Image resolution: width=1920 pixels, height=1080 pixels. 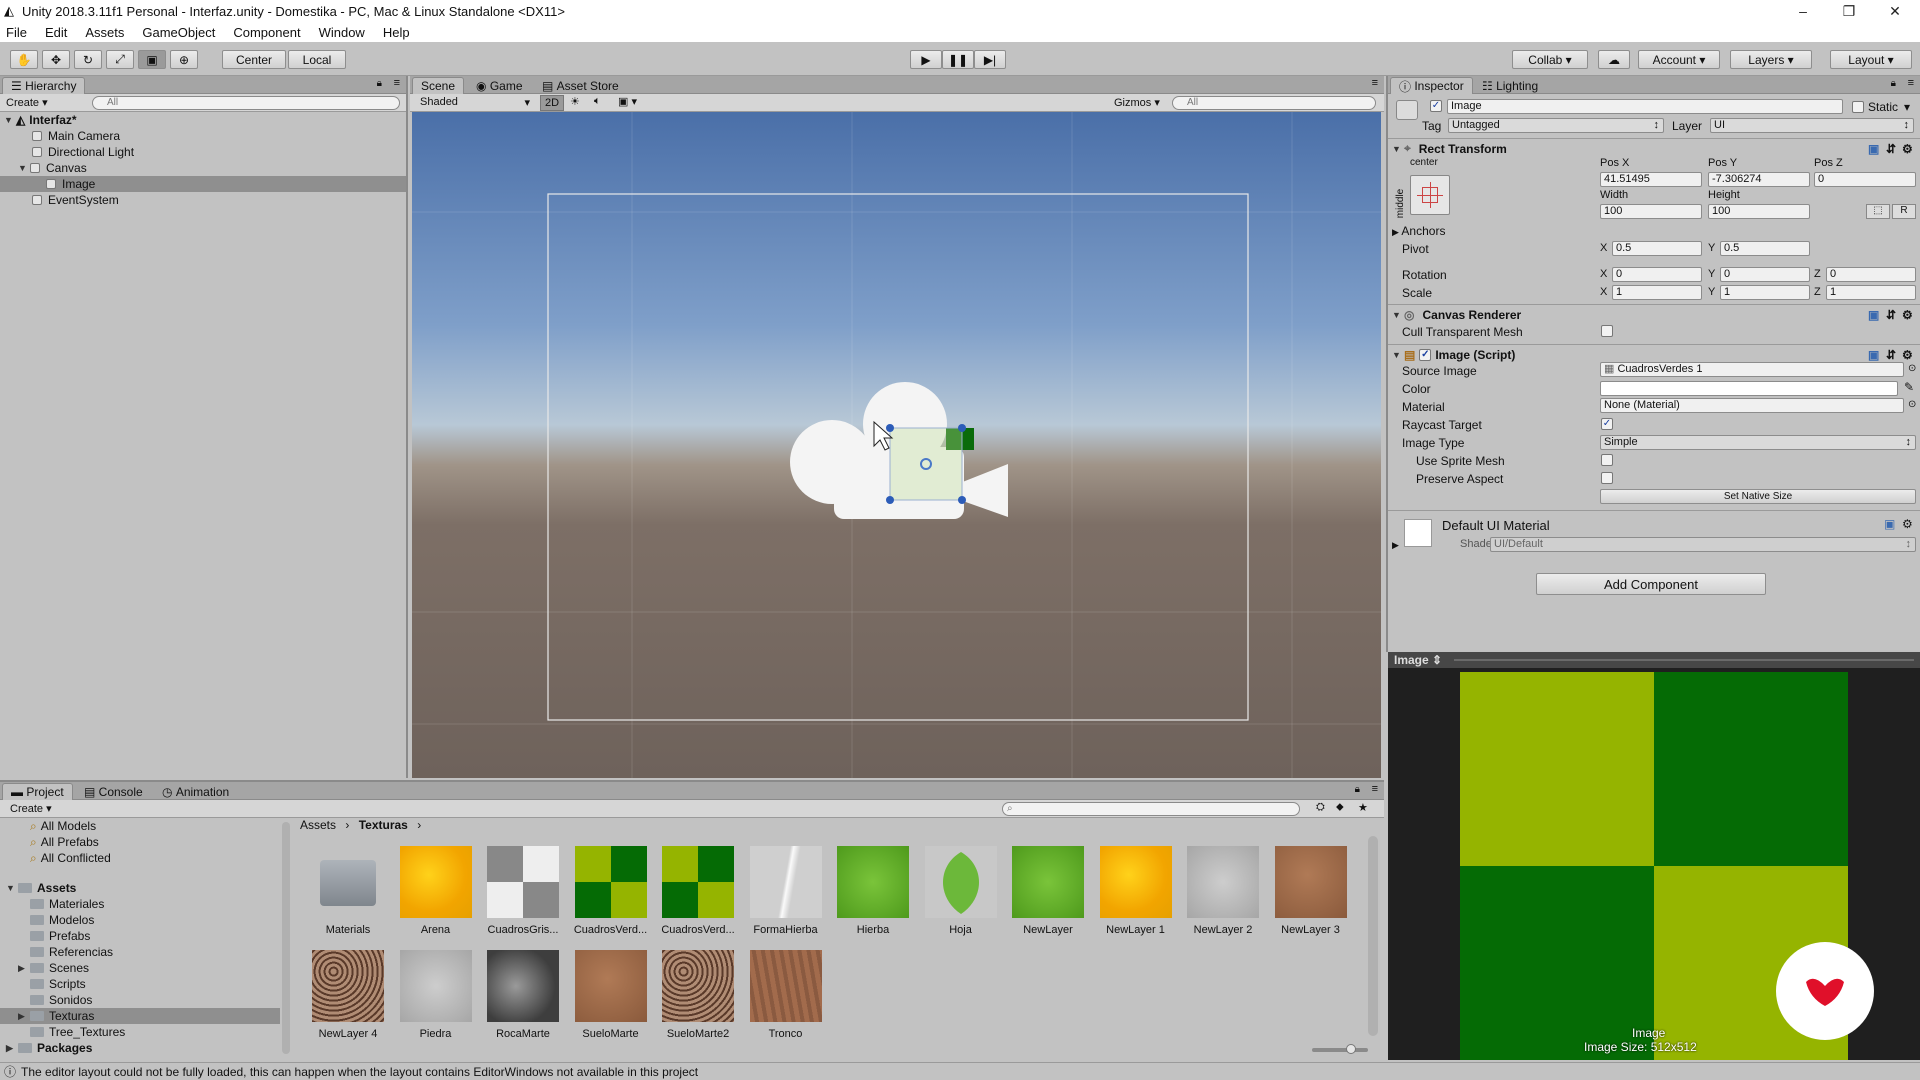 I want to click on shading-mode-dropdown: Shaded ▾, so click(x=475, y=102).